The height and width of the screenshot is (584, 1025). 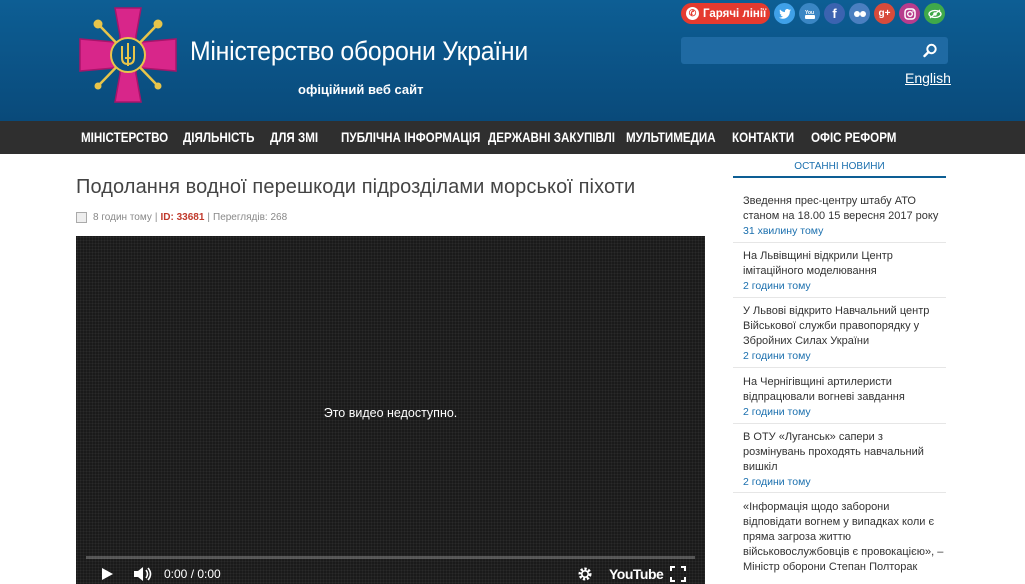 What do you see at coordinates (124, 137) in the screenshot?
I see `nav-item-ministry: МІНІСТЕРСТВО` at bounding box center [124, 137].